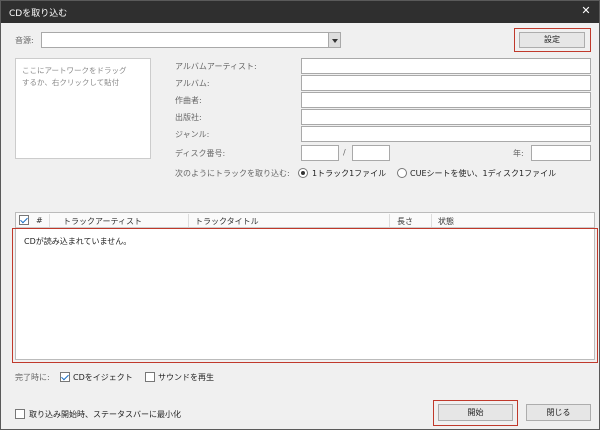 Image resolution: width=600 pixels, height=430 pixels. I want to click on disc-number-field, so click(320, 153).